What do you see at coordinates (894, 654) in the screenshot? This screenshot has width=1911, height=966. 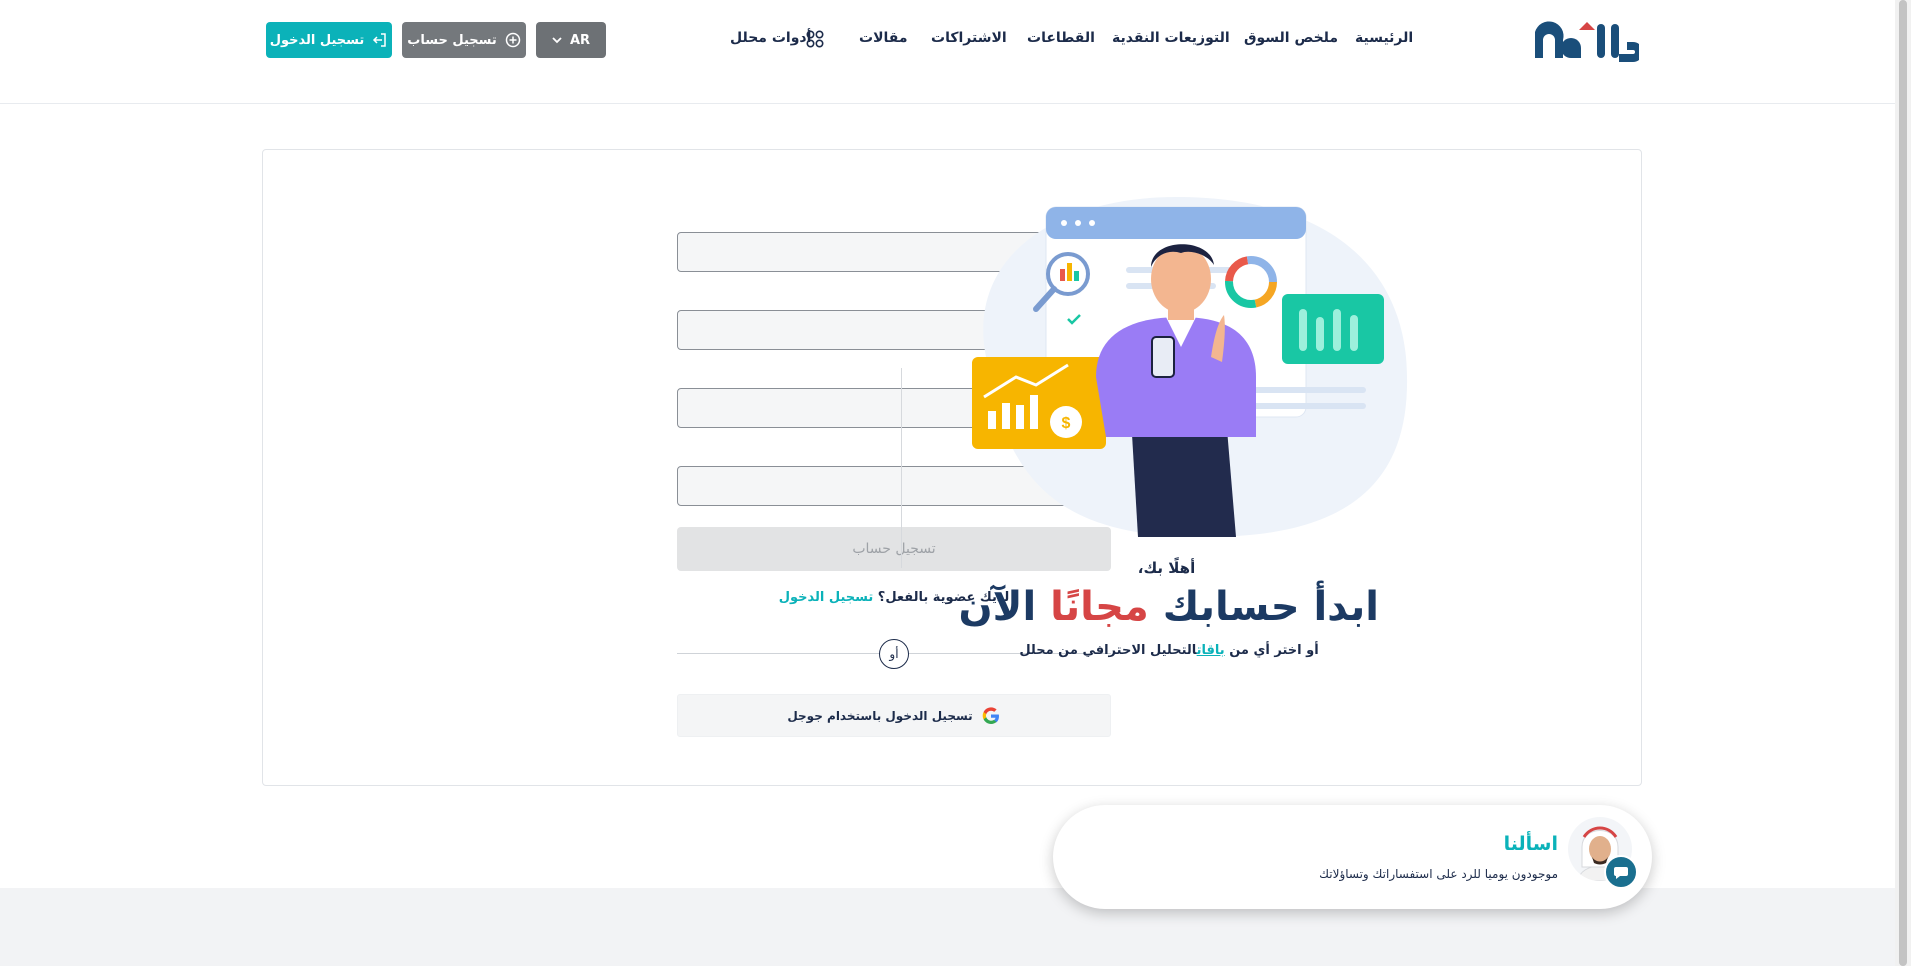 I see `or-badge: أو` at bounding box center [894, 654].